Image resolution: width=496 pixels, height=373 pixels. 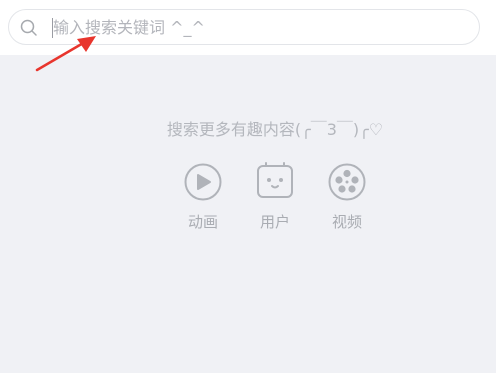 I want to click on quick-link-video: 视频, so click(x=347, y=197).